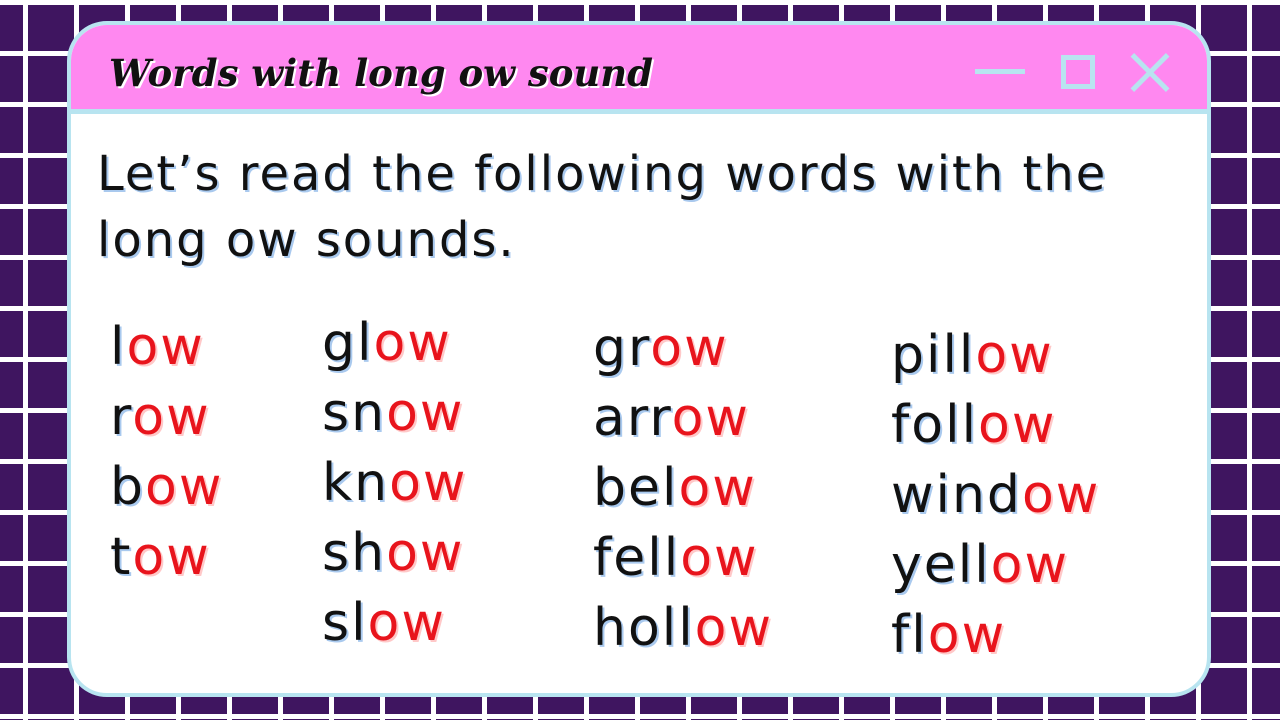 Image resolution: width=1280 pixels, height=720 pixels. I want to click on word-item: below, so click(683, 488).